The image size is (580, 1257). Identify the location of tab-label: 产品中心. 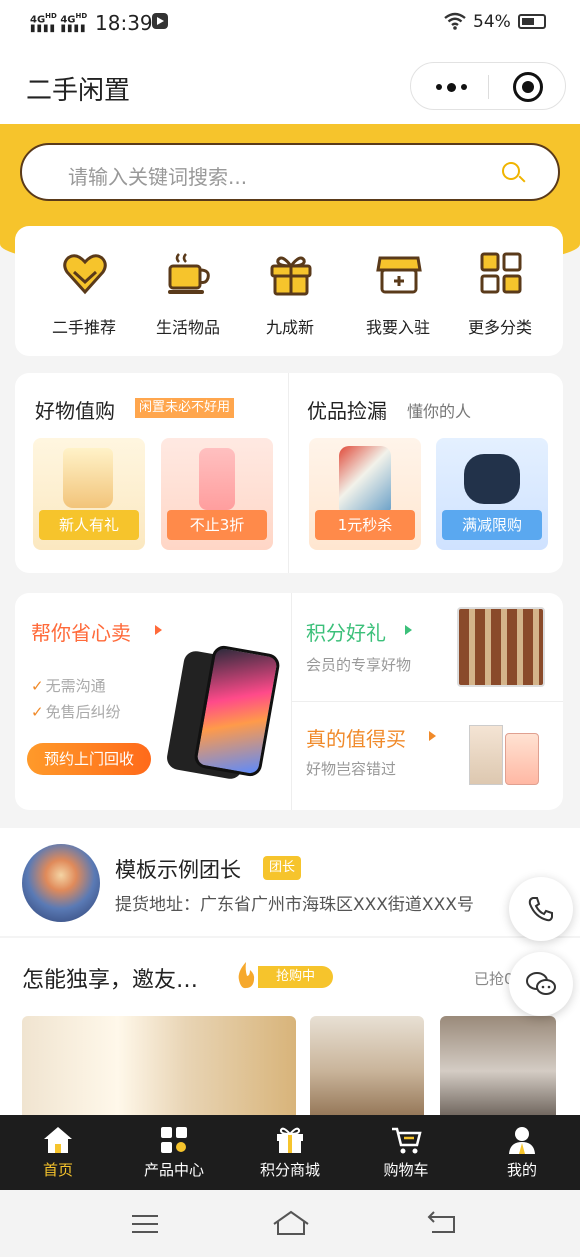
(173, 1170).